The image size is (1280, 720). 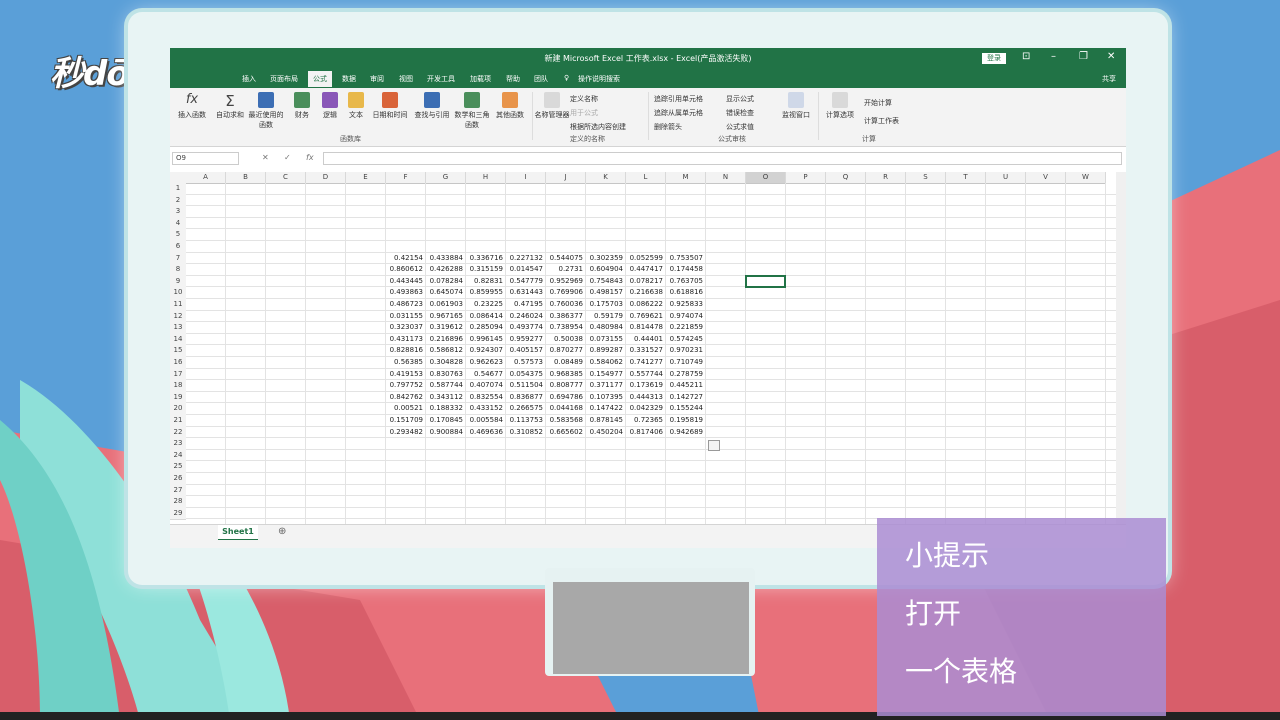 What do you see at coordinates (404, 421) in the screenshot?
I see `table-cell: 0.151709` at bounding box center [404, 421].